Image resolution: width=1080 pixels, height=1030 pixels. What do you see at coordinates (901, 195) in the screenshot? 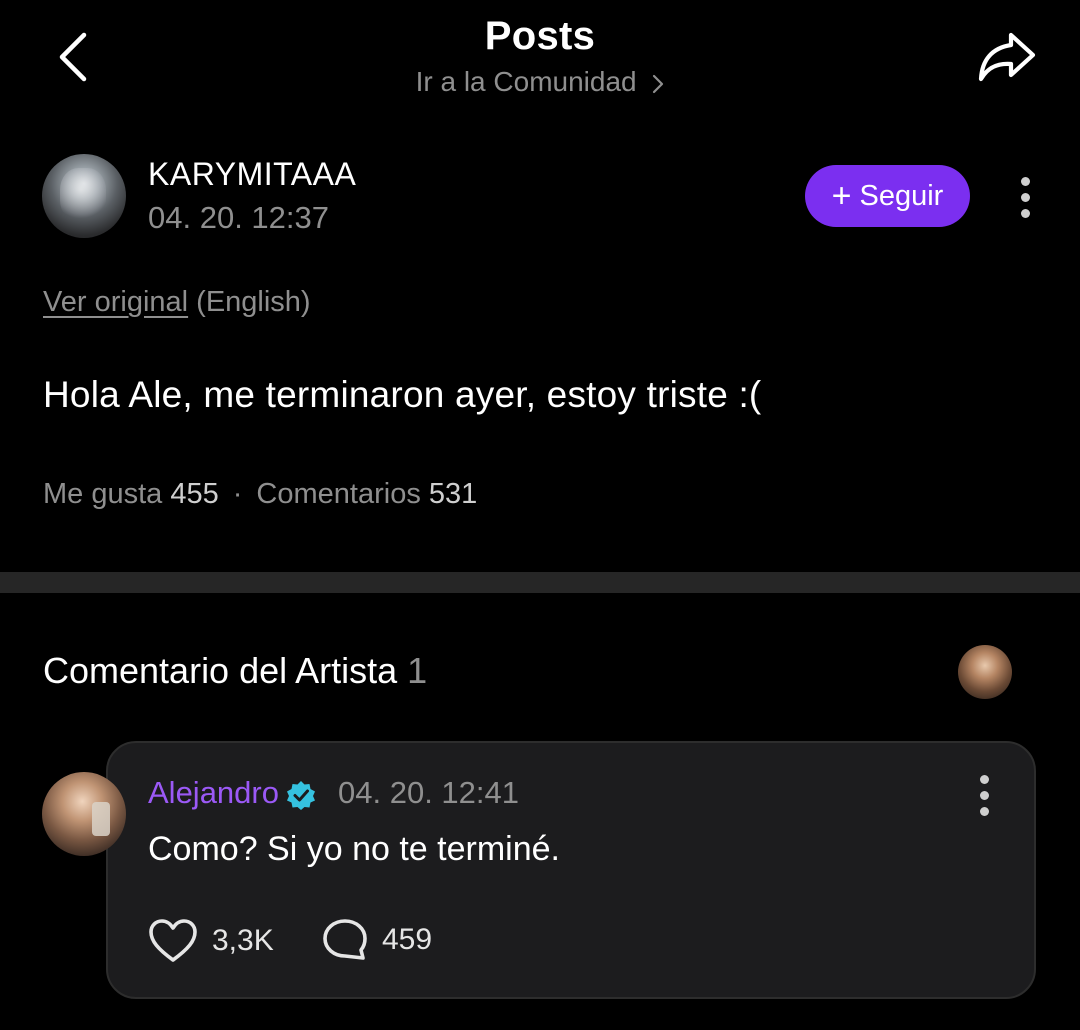
I see `follow-label: Seguir` at bounding box center [901, 195].